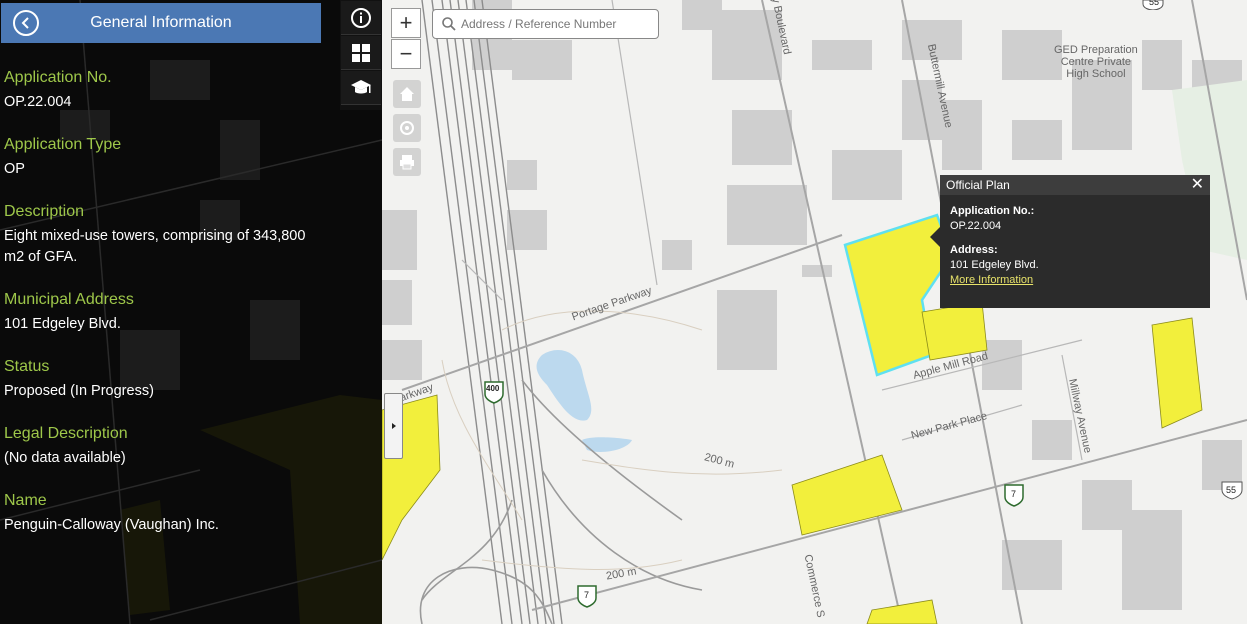 Image resolution: width=1247 pixels, height=624 pixels. I want to click on field-label: Status, so click(27, 366).